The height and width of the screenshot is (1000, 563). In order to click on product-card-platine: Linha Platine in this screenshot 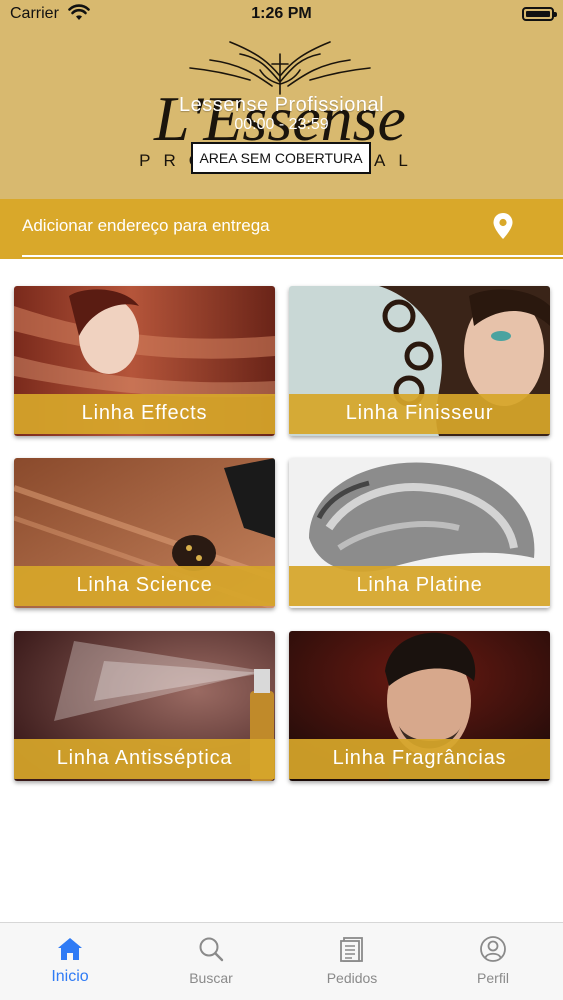, I will do `click(419, 533)`.